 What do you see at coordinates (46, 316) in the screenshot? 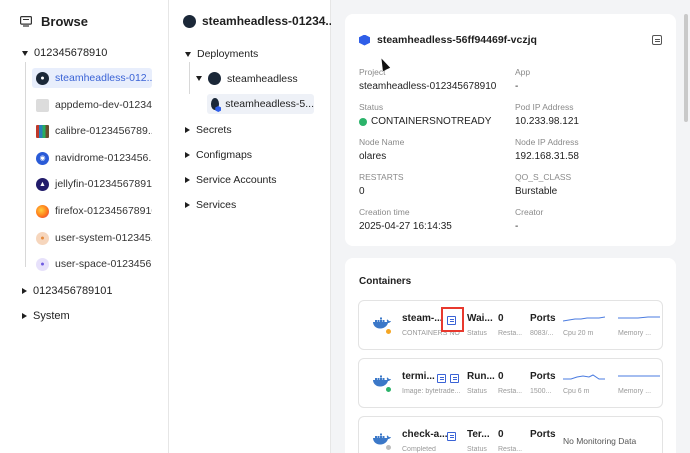
I see `tree-group-system: System` at bounding box center [46, 316].